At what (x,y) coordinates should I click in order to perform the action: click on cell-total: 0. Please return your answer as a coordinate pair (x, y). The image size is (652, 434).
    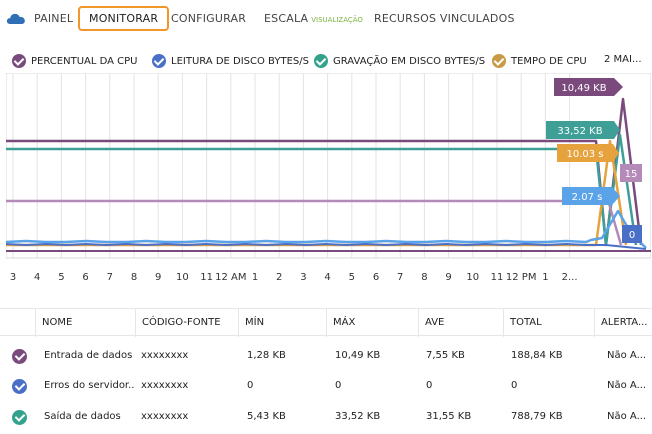
    Looking at the image, I should click on (514, 385).